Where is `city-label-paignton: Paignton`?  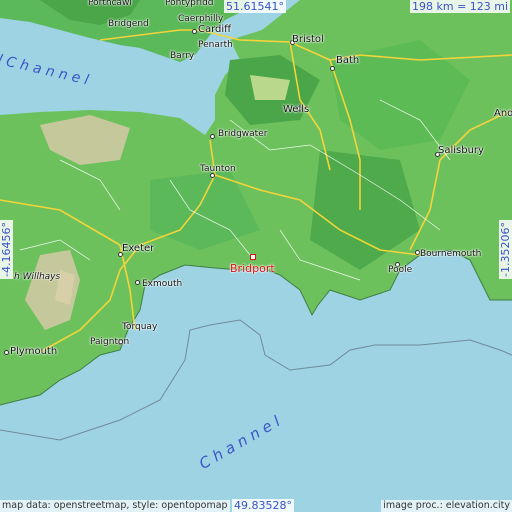
city-label-paignton: Paignton is located at coordinates (109, 342).